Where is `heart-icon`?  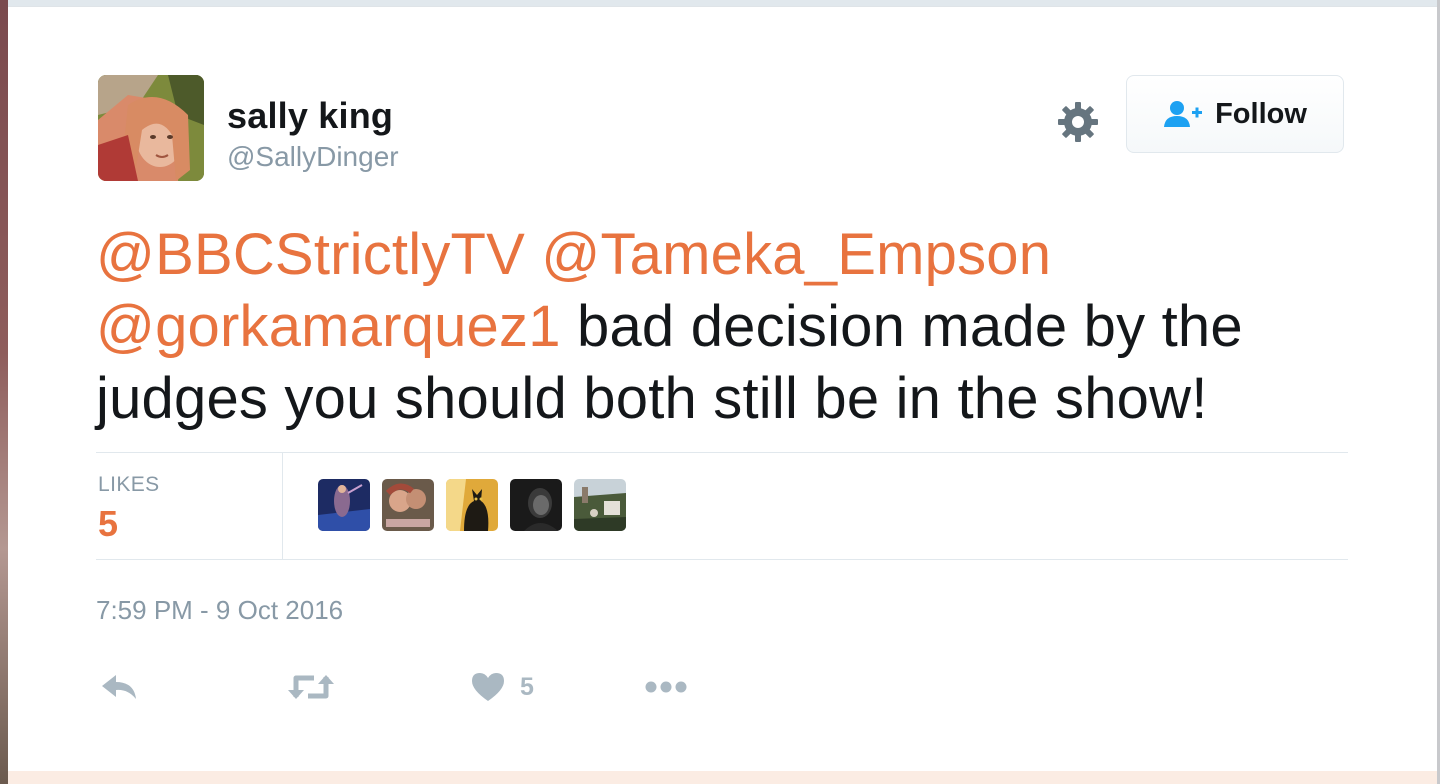 heart-icon is located at coordinates (488, 687).